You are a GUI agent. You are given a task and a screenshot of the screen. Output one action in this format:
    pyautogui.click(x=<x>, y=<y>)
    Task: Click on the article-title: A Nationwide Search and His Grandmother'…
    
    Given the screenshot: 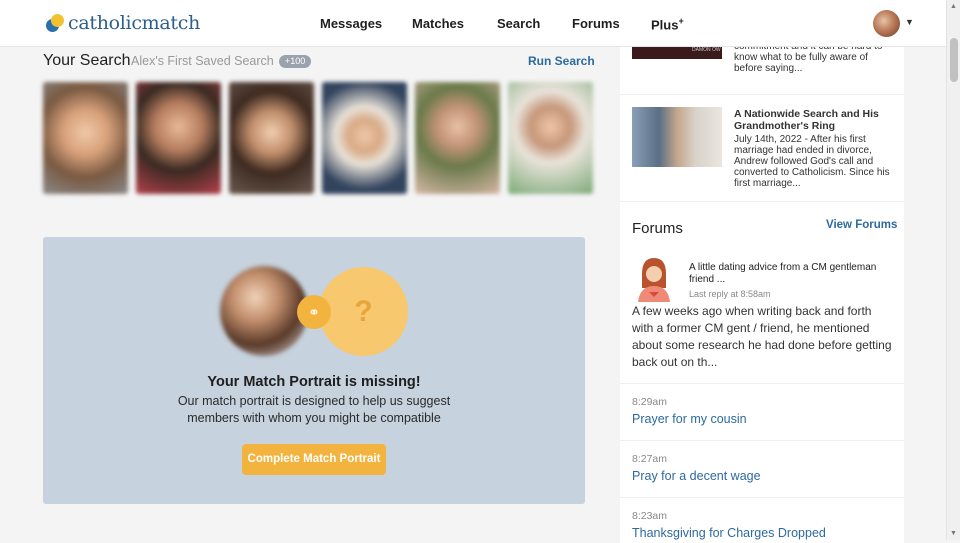 What is the action you would take?
    pyautogui.click(x=814, y=120)
    